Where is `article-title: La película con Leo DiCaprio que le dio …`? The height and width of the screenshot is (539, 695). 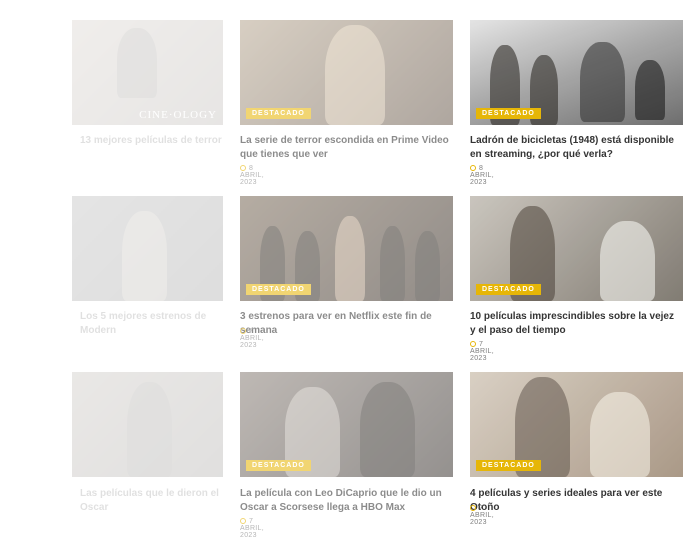
article-title: La película con Leo DiCaprio que le dio … is located at coordinates (346, 500).